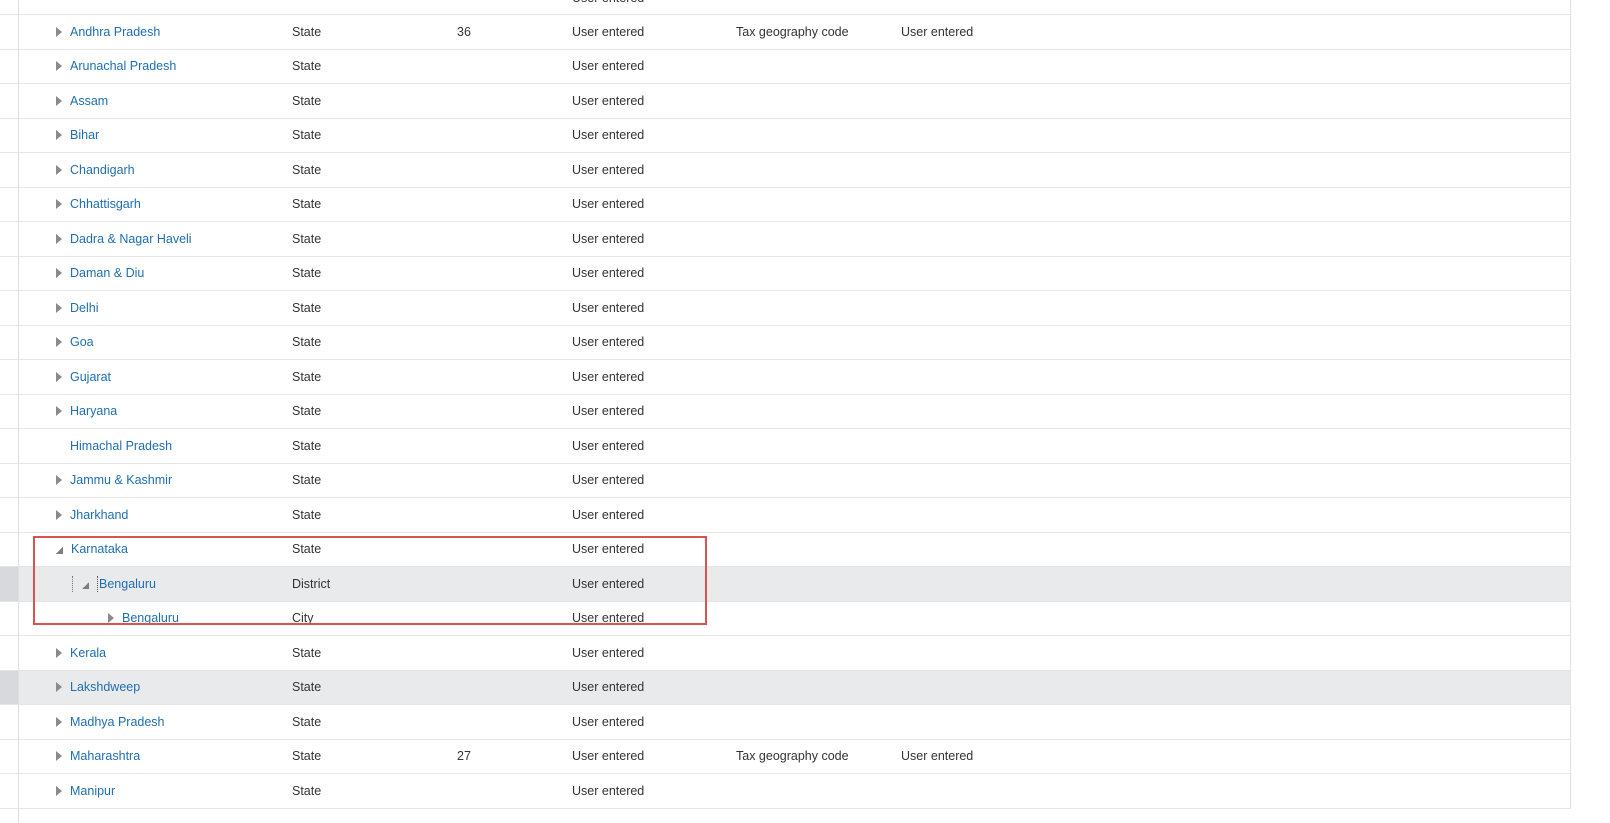 The image size is (1610, 823). What do you see at coordinates (88, 653) in the screenshot?
I see `geography-name-link: Kerala` at bounding box center [88, 653].